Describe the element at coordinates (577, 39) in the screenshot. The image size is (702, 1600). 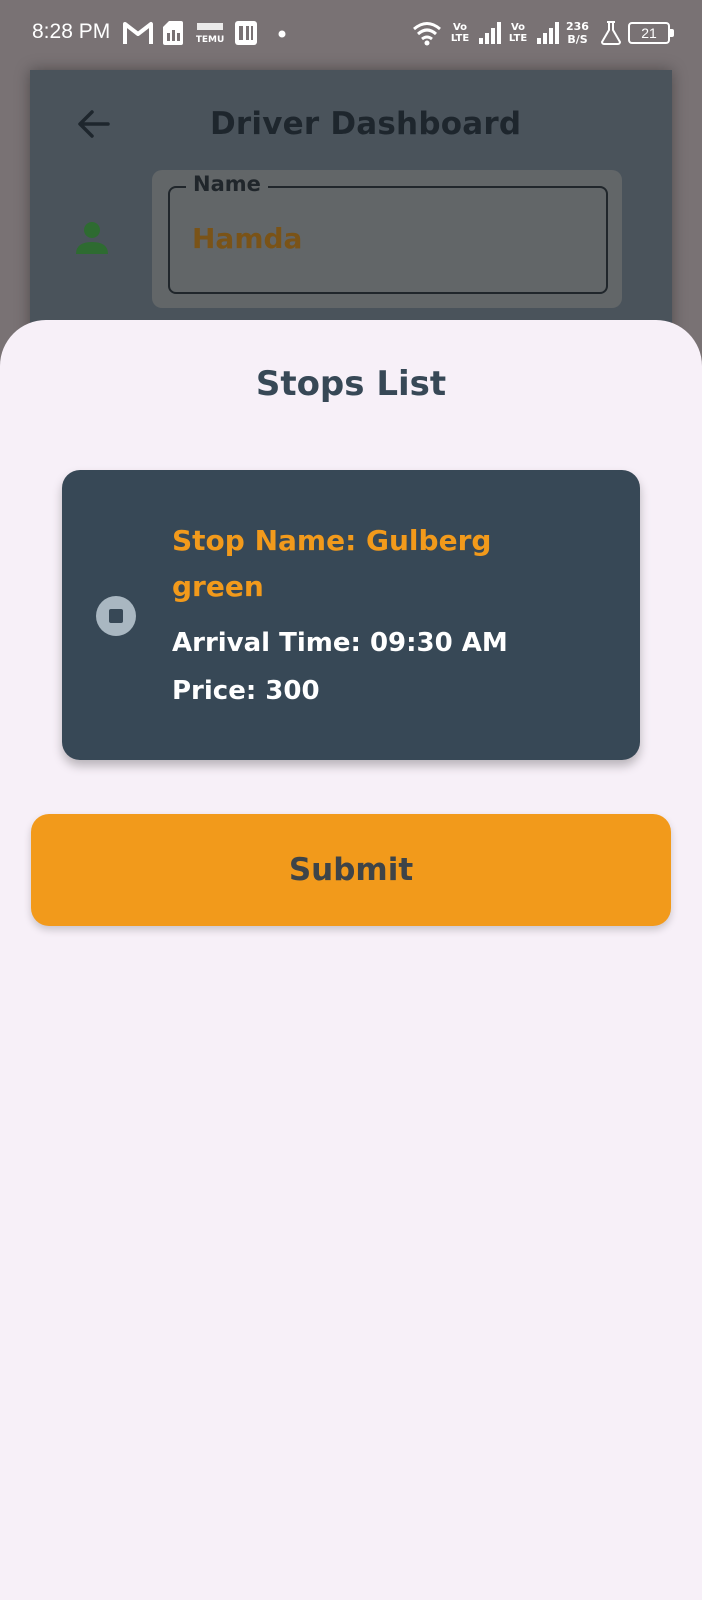
I see `net-speed-unit: B/S` at that location.